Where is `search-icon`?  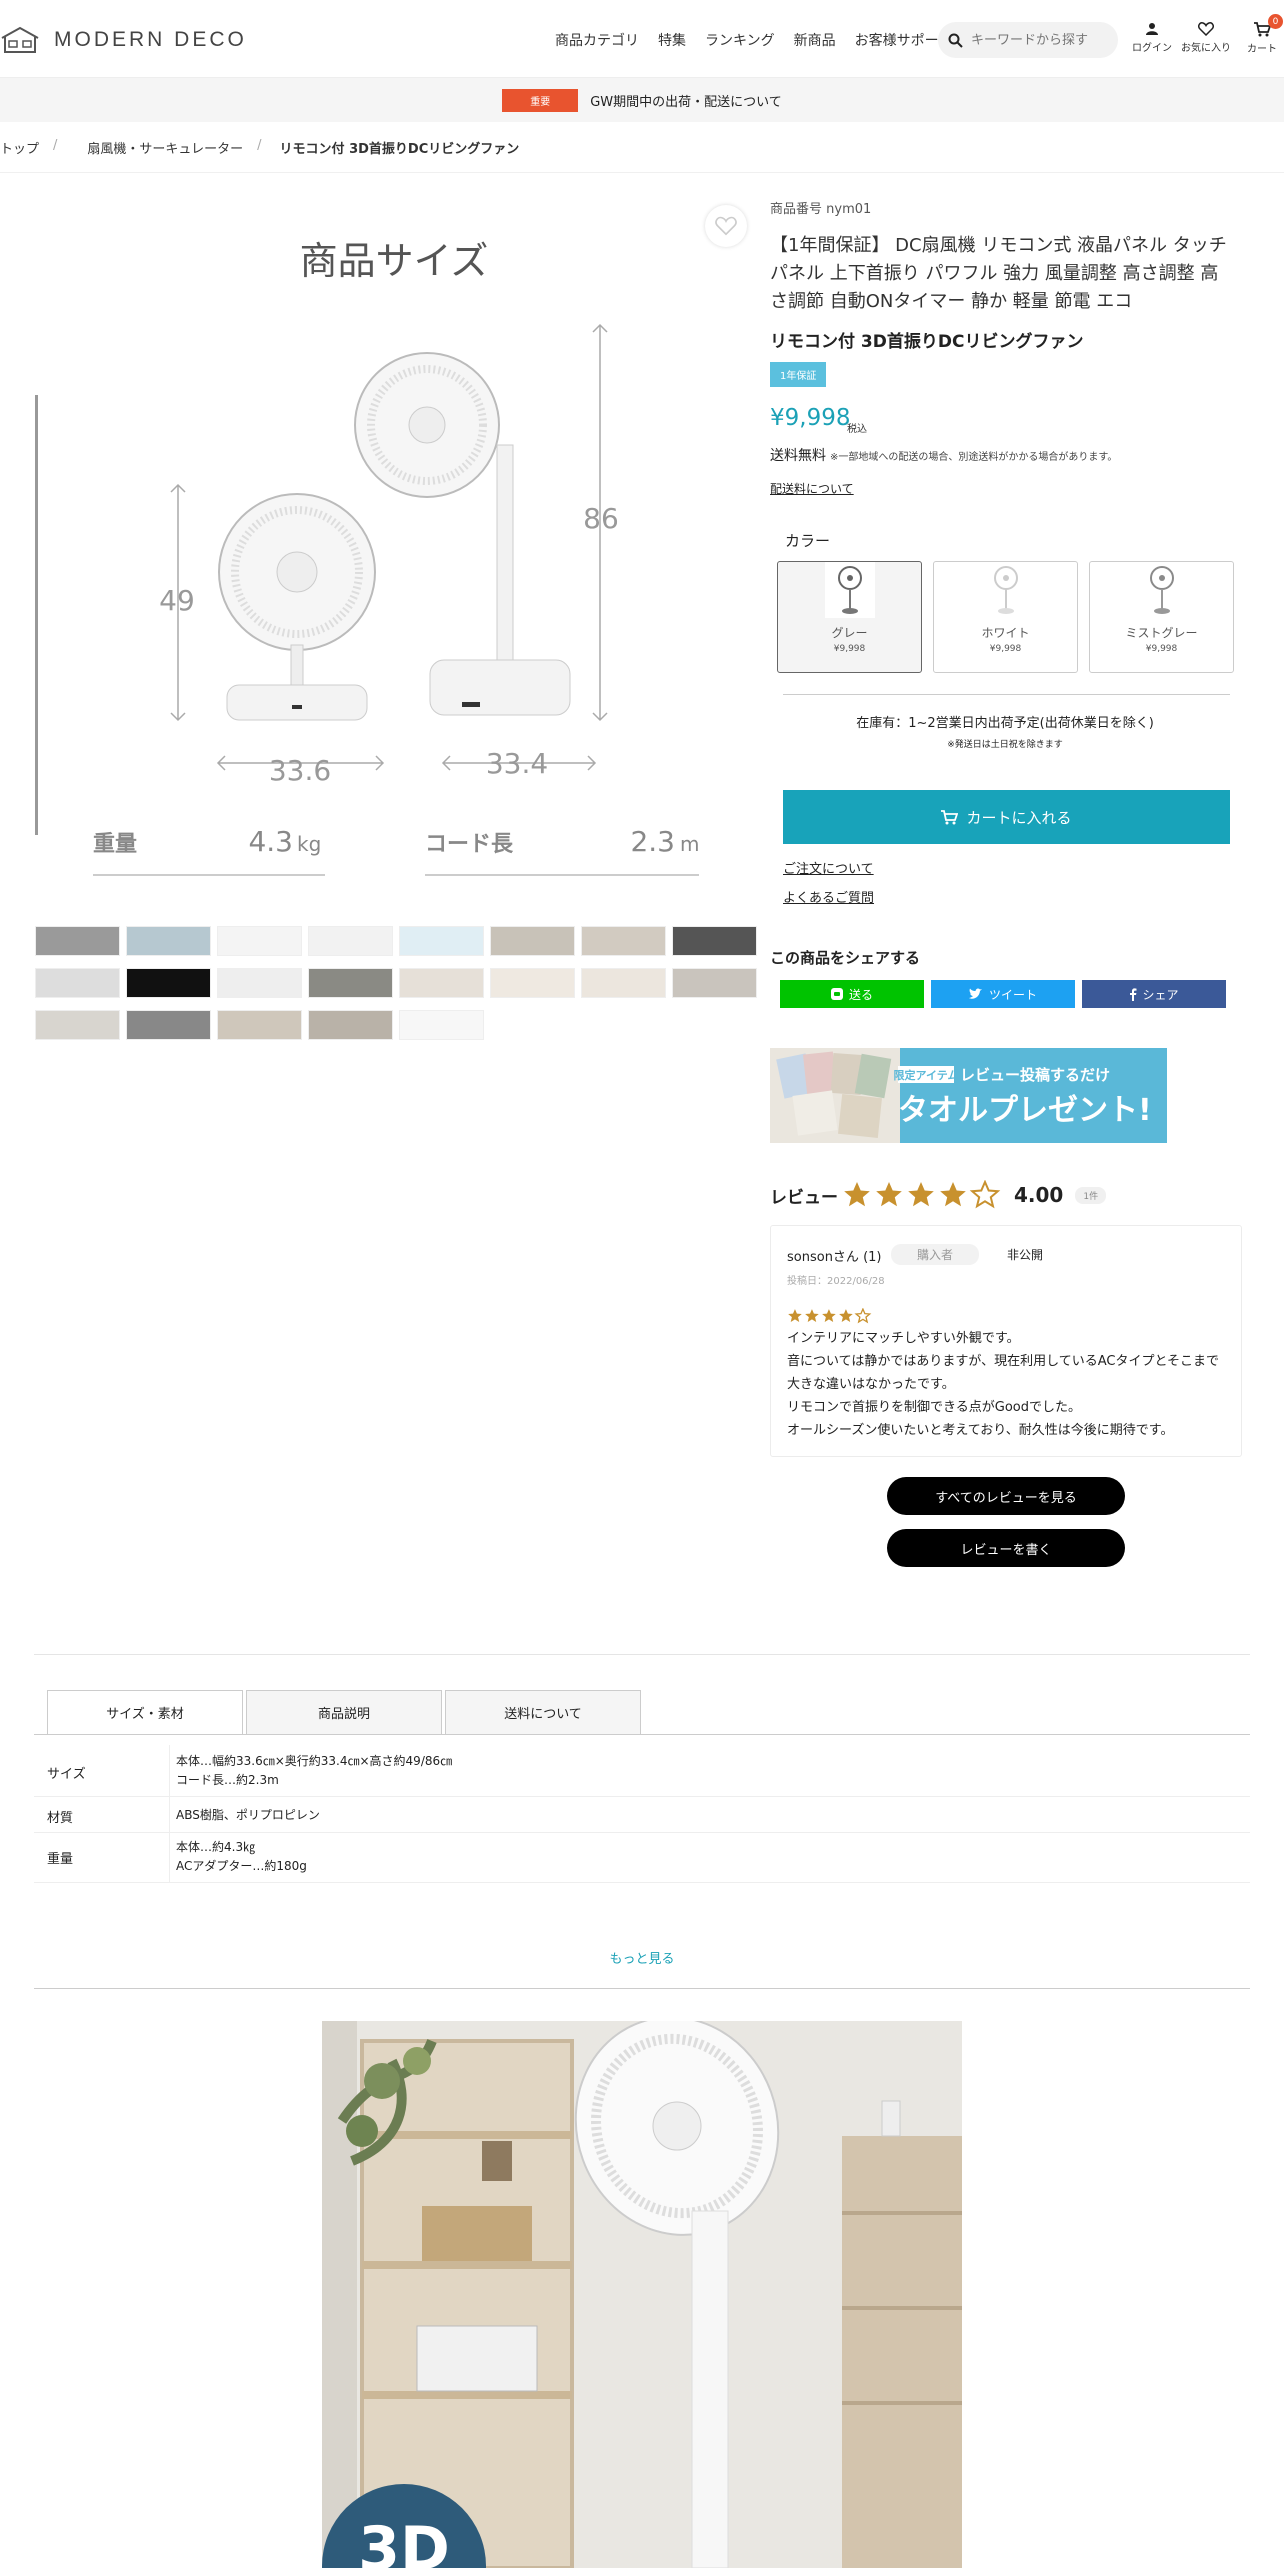 search-icon is located at coordinates (955, 40).